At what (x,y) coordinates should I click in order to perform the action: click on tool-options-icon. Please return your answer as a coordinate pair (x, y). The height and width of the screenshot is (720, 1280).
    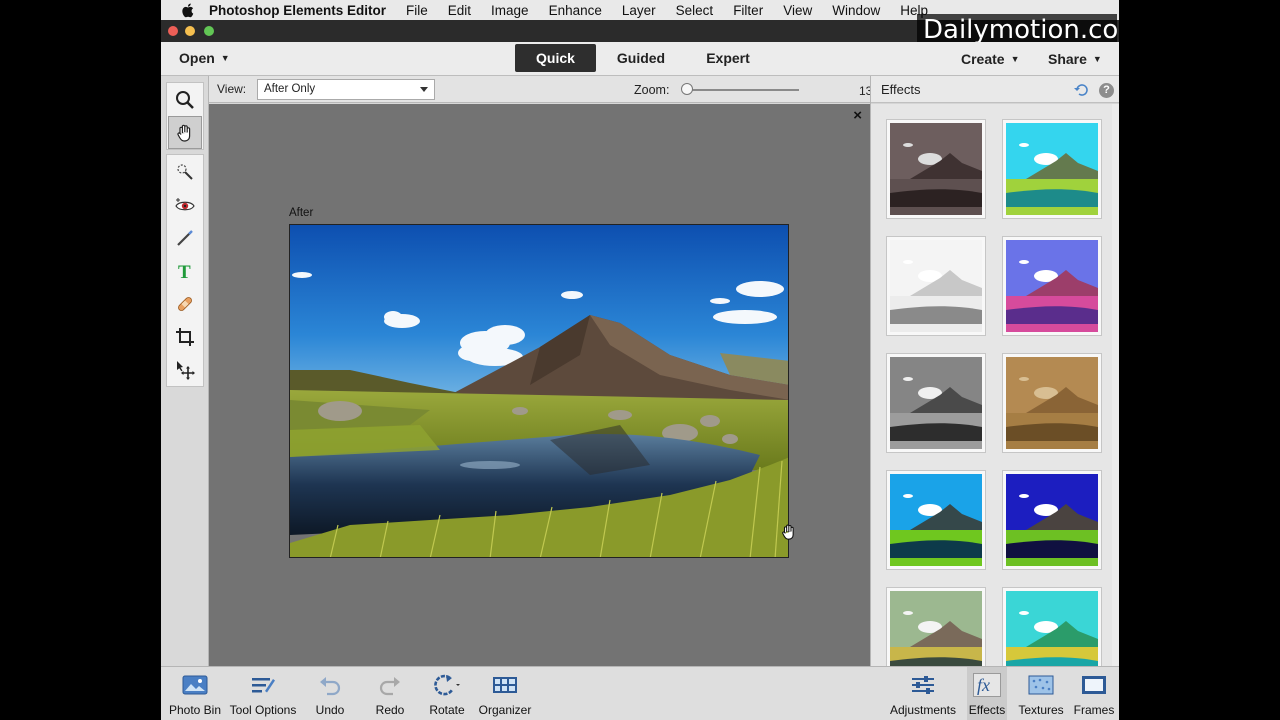
    Looking at the image, I should click on (263, 685).